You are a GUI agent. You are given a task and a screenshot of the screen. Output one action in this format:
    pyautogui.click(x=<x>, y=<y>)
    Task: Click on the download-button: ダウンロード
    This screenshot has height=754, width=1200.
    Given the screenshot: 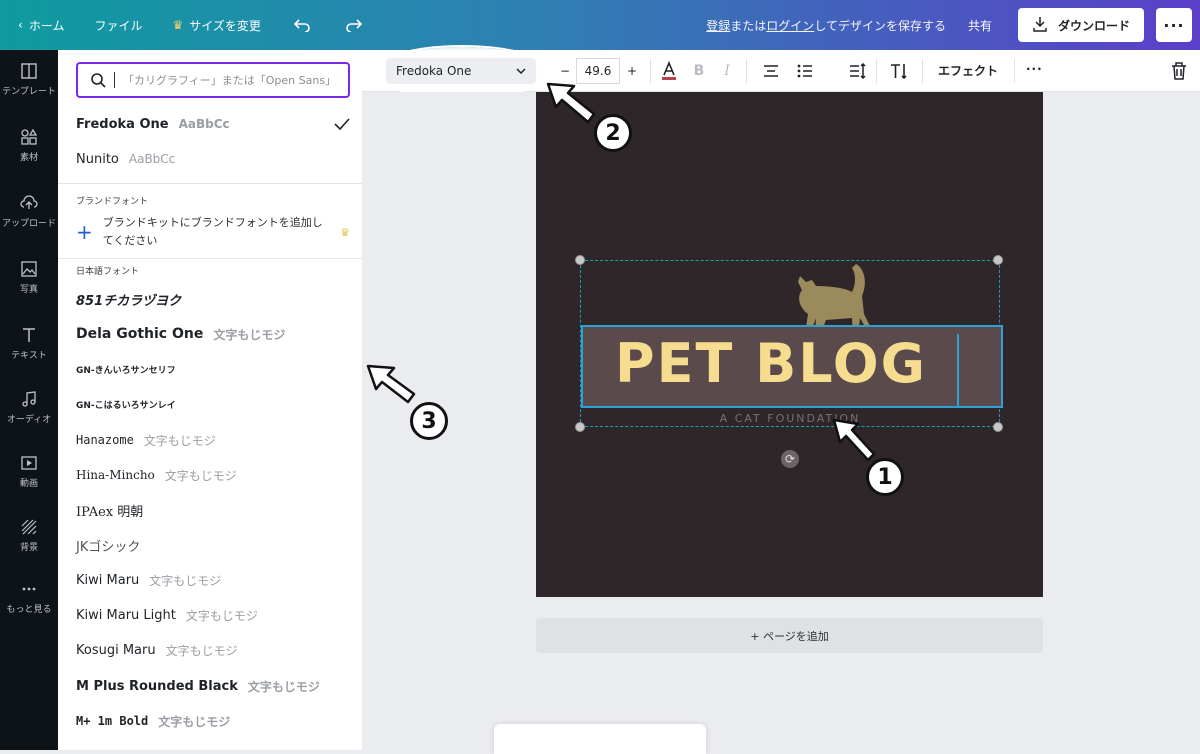 What is the action you would take?
    pyautogui.click(x=1080, y=25)
    